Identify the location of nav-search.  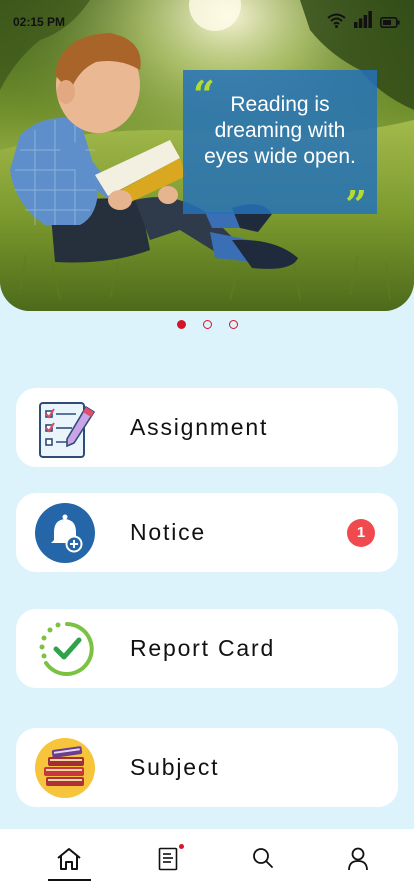
(263, 867).